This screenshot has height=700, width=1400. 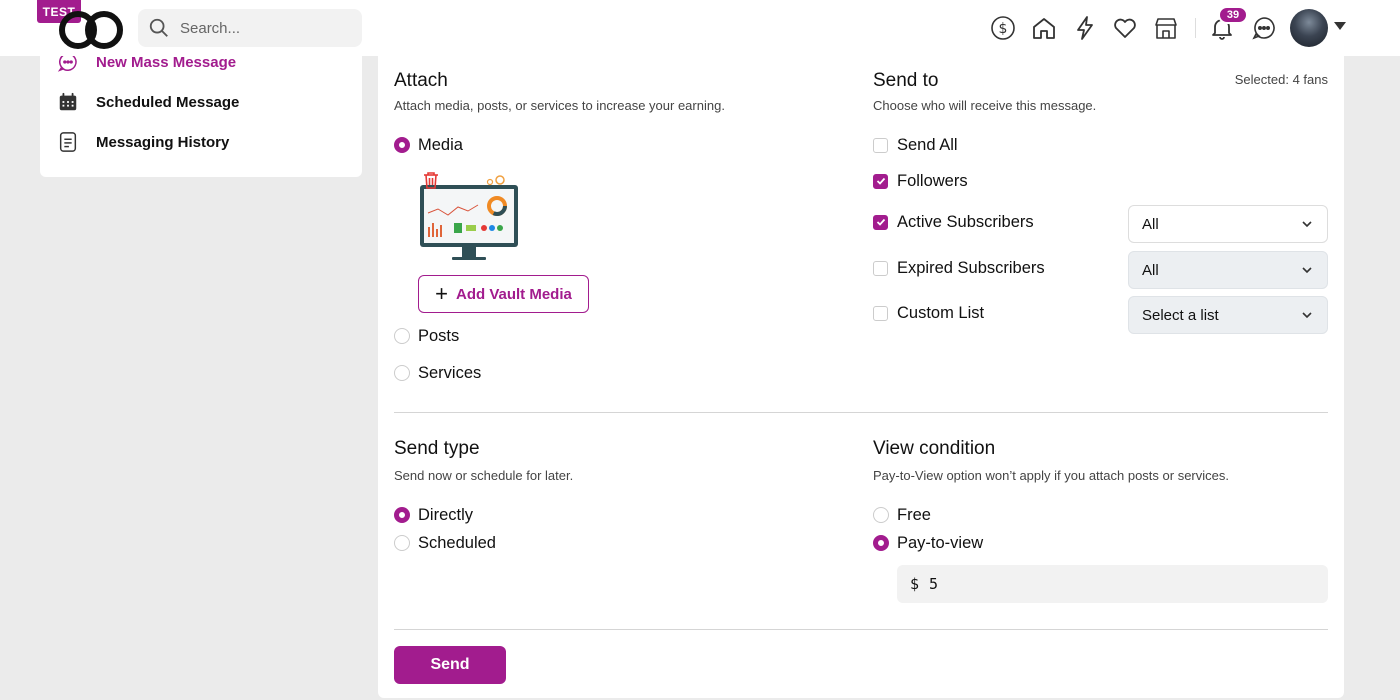 What do you see at coordinates (1180, 315) in the screenshot?
I see `select-value: Select a list` at bounding box center [1180, 315].